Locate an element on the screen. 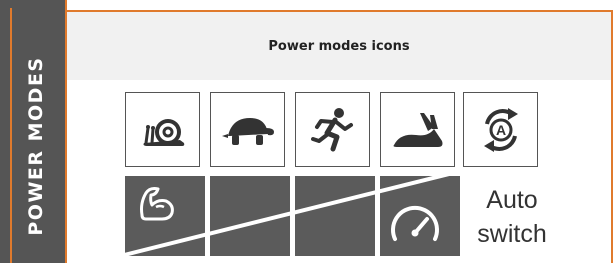 The image size is (613, 263). svg-text: A is located at coordinates (500, 130).